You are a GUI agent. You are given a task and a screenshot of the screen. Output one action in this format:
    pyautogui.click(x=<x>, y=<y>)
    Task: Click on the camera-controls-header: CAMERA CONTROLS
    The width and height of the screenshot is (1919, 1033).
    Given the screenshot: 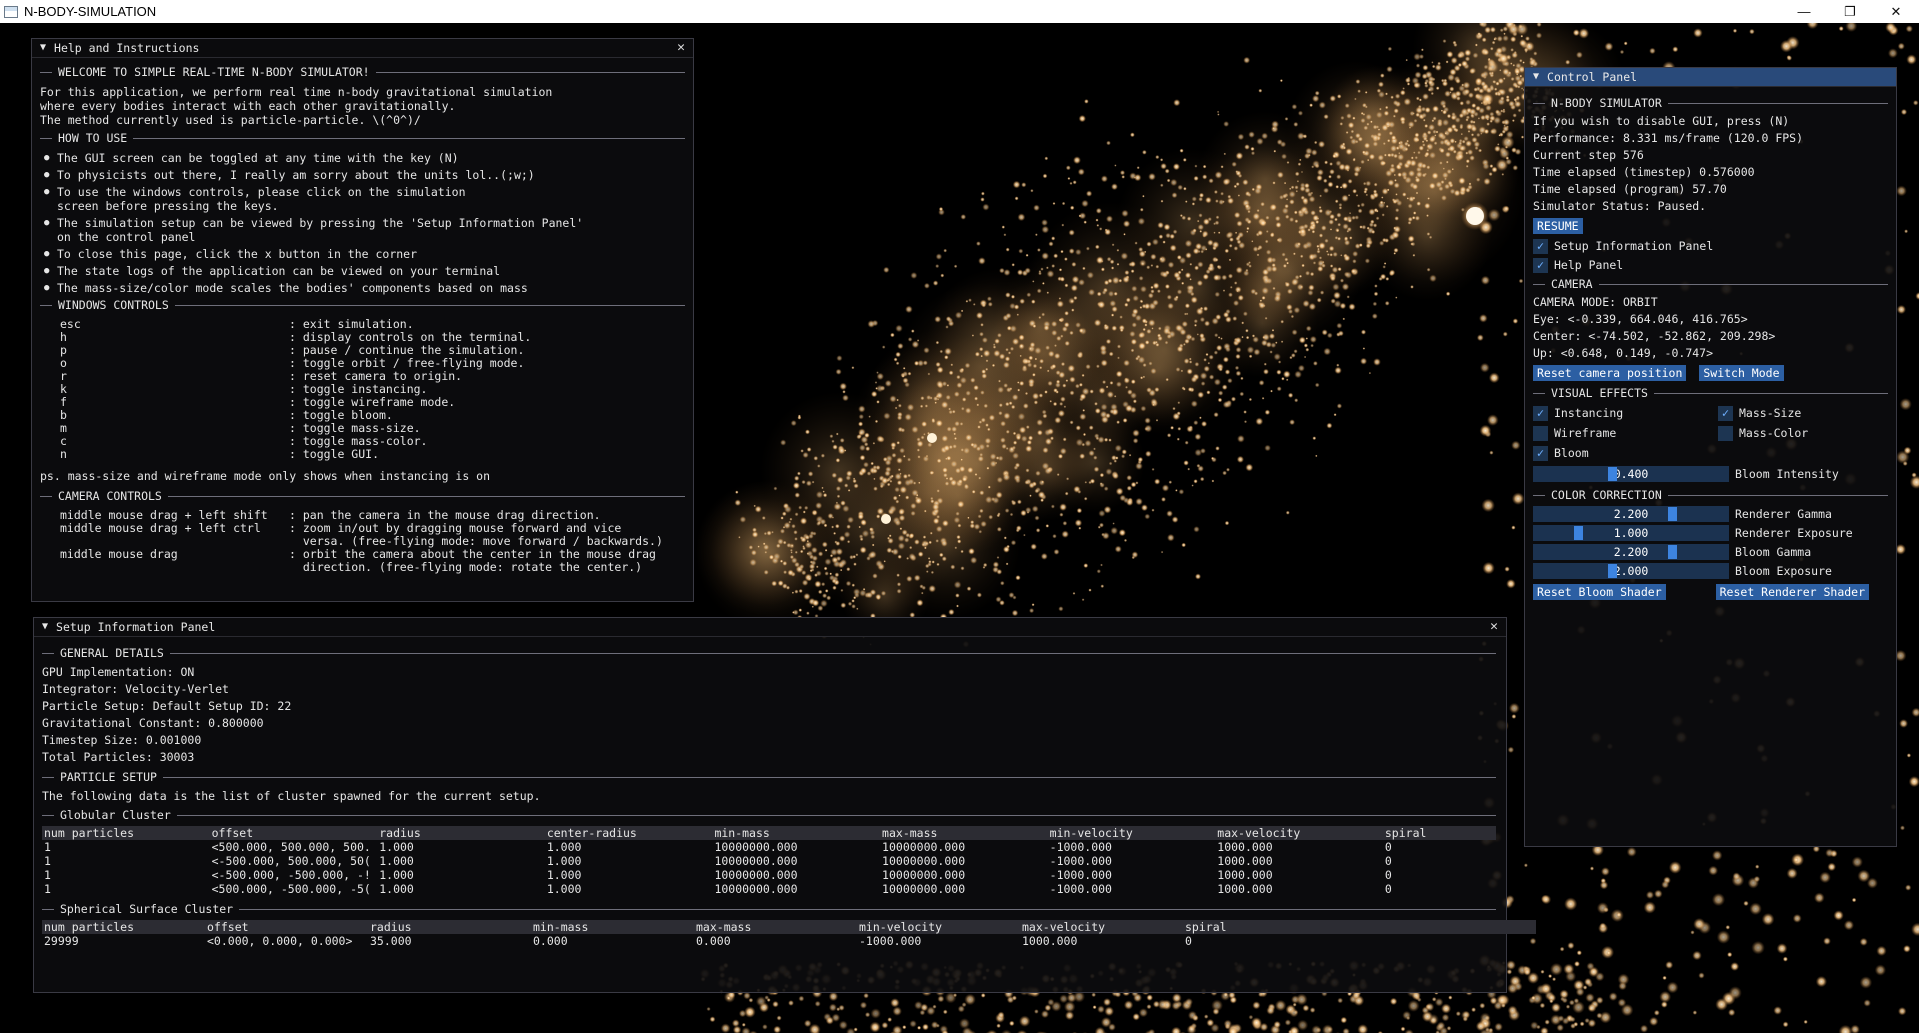 What is the action you would take?
    pyautogui.click(x=362, y=496)
    